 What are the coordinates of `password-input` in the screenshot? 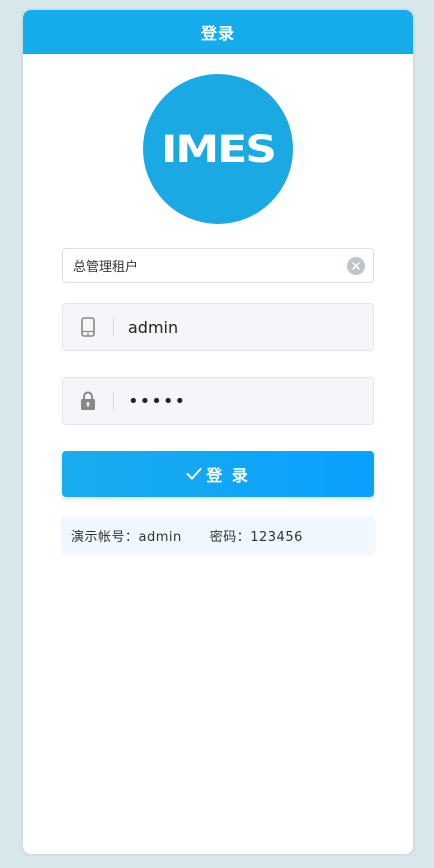 It's located at (249, 401).